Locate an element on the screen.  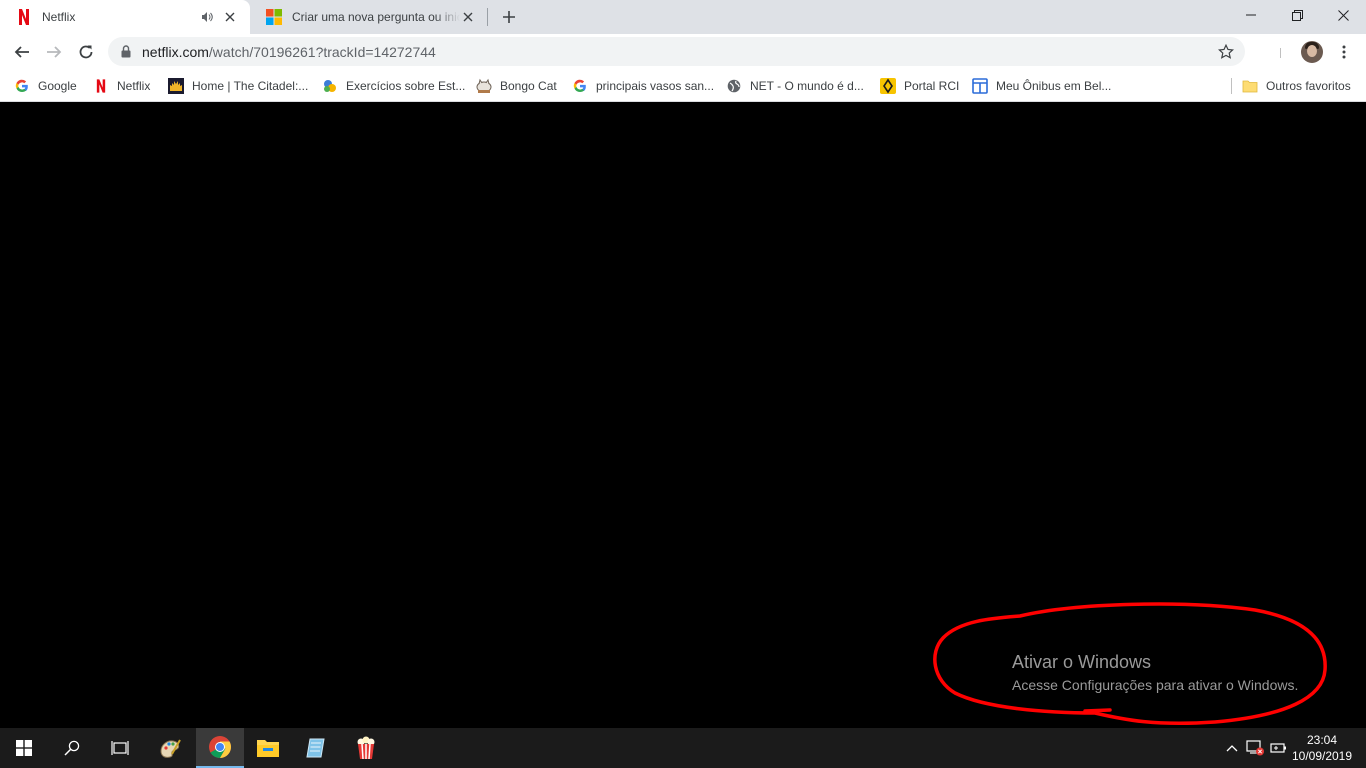
start-button is located at coordinates (24, 748).